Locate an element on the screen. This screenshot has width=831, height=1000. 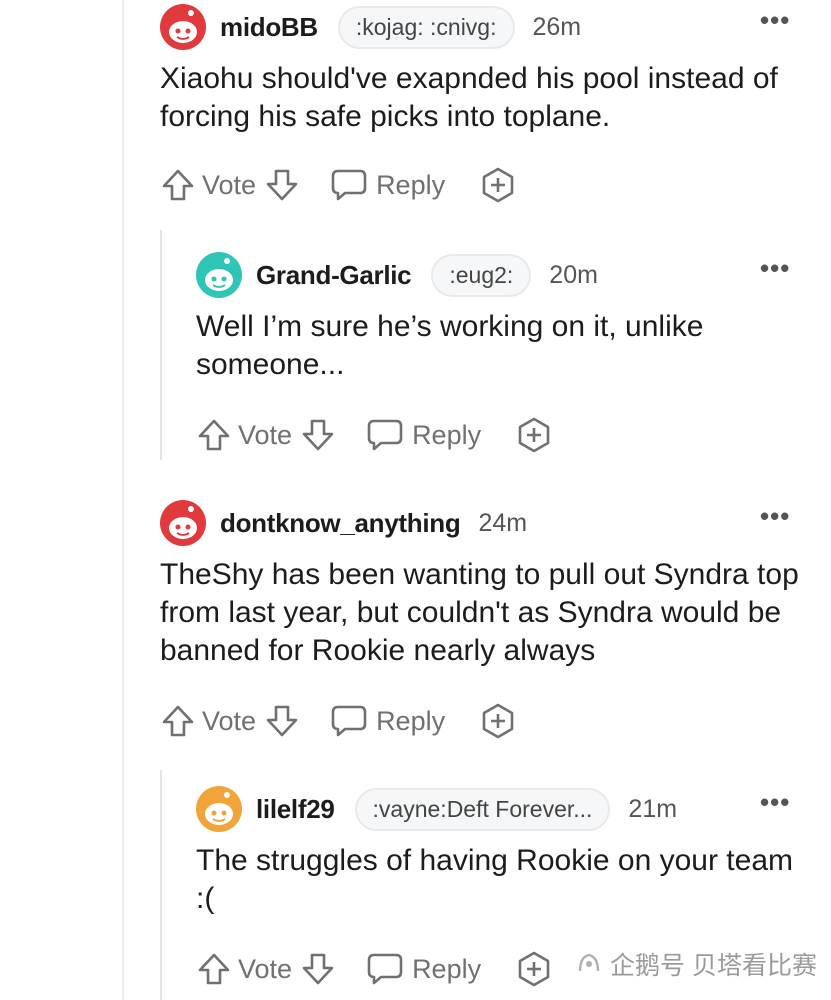
comment-header: Grand-Garlic :eug2: 20m ••• is located at coordinates (496, 275).